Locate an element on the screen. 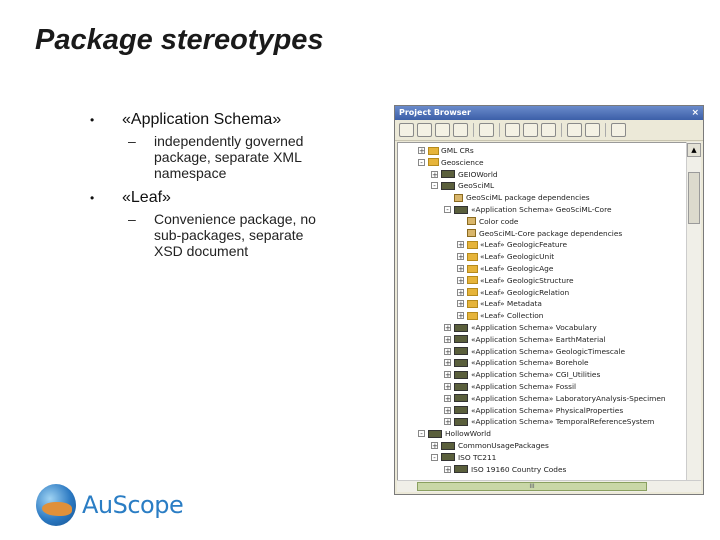  tree-item: + «Leaf» GeologicFeature is located at coordinates (512, 244).